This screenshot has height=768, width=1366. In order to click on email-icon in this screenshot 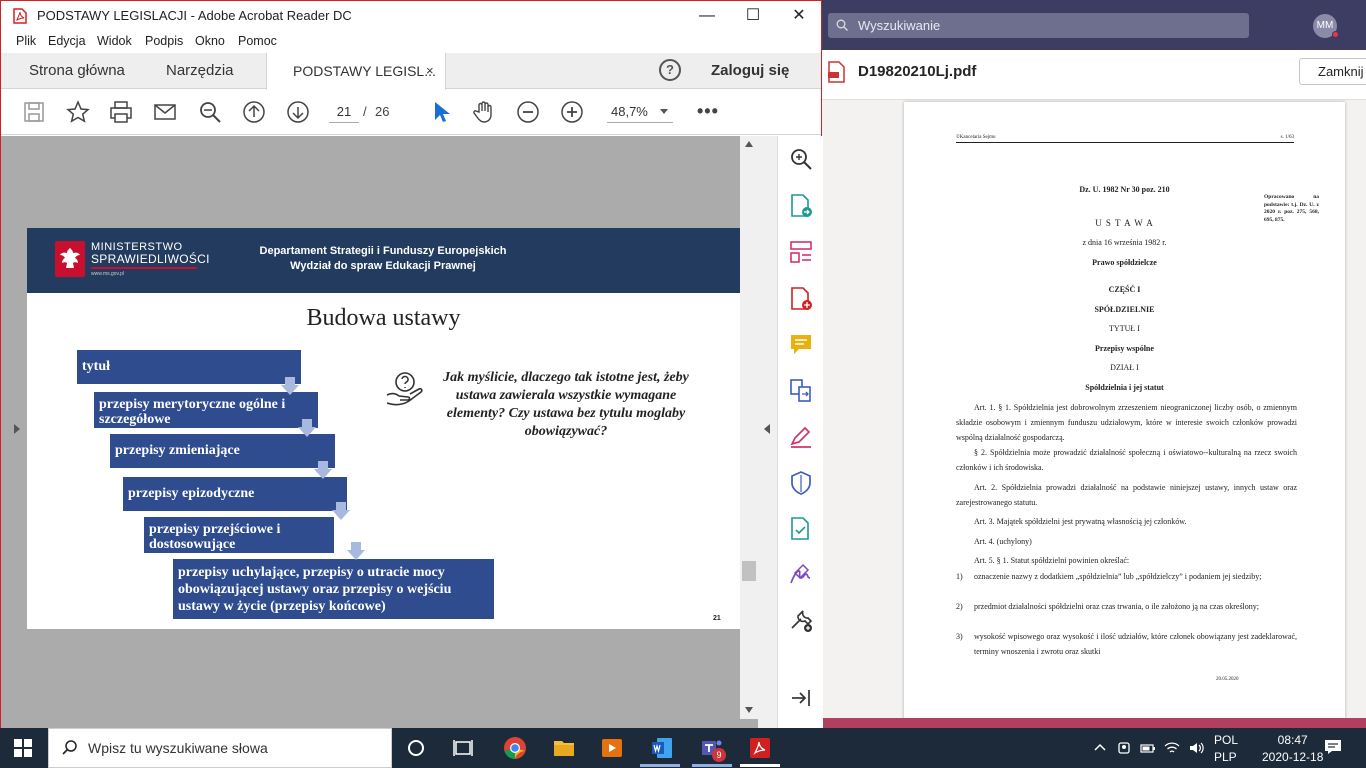, I will do `click(165, 112)`.